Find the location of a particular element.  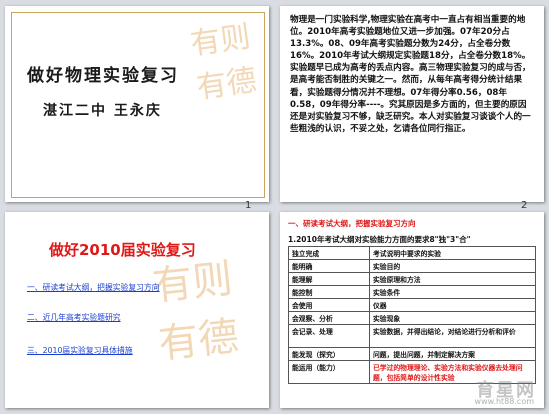

agenda-link: 三、2010届实验复习具体措施 is located at coordinates (80, 350).